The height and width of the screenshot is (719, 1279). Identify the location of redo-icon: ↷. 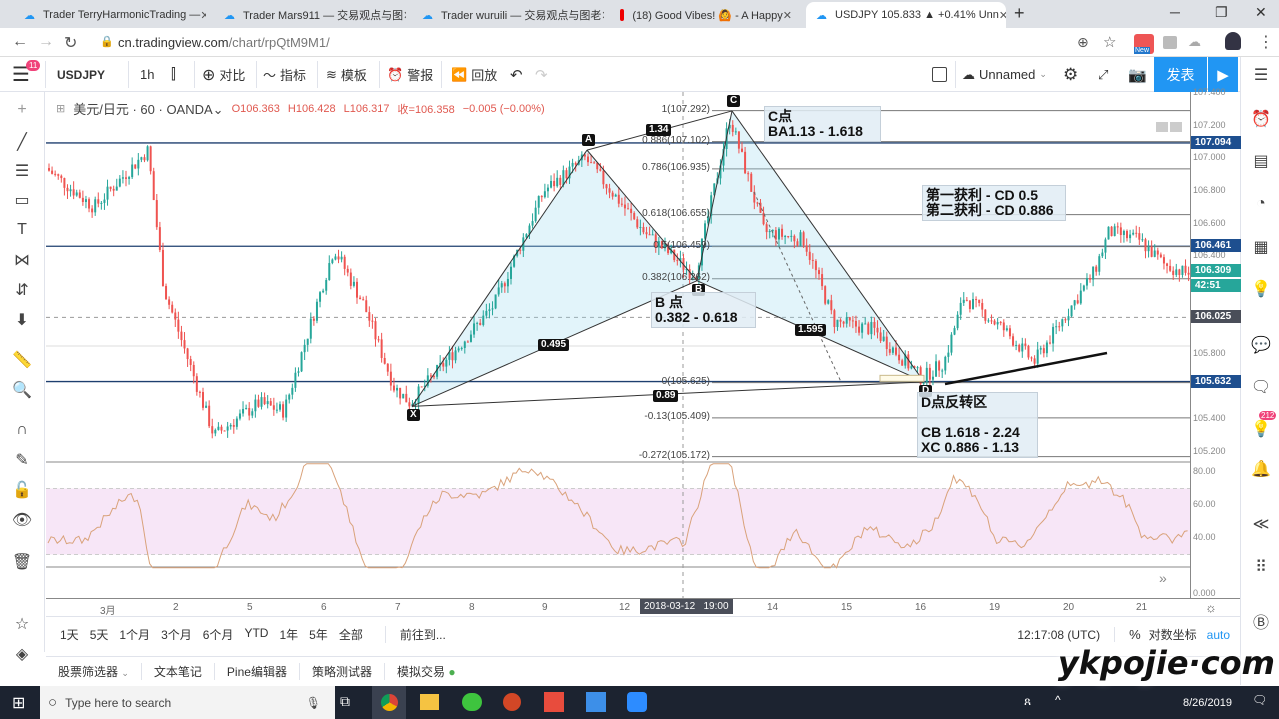
(541, 74).